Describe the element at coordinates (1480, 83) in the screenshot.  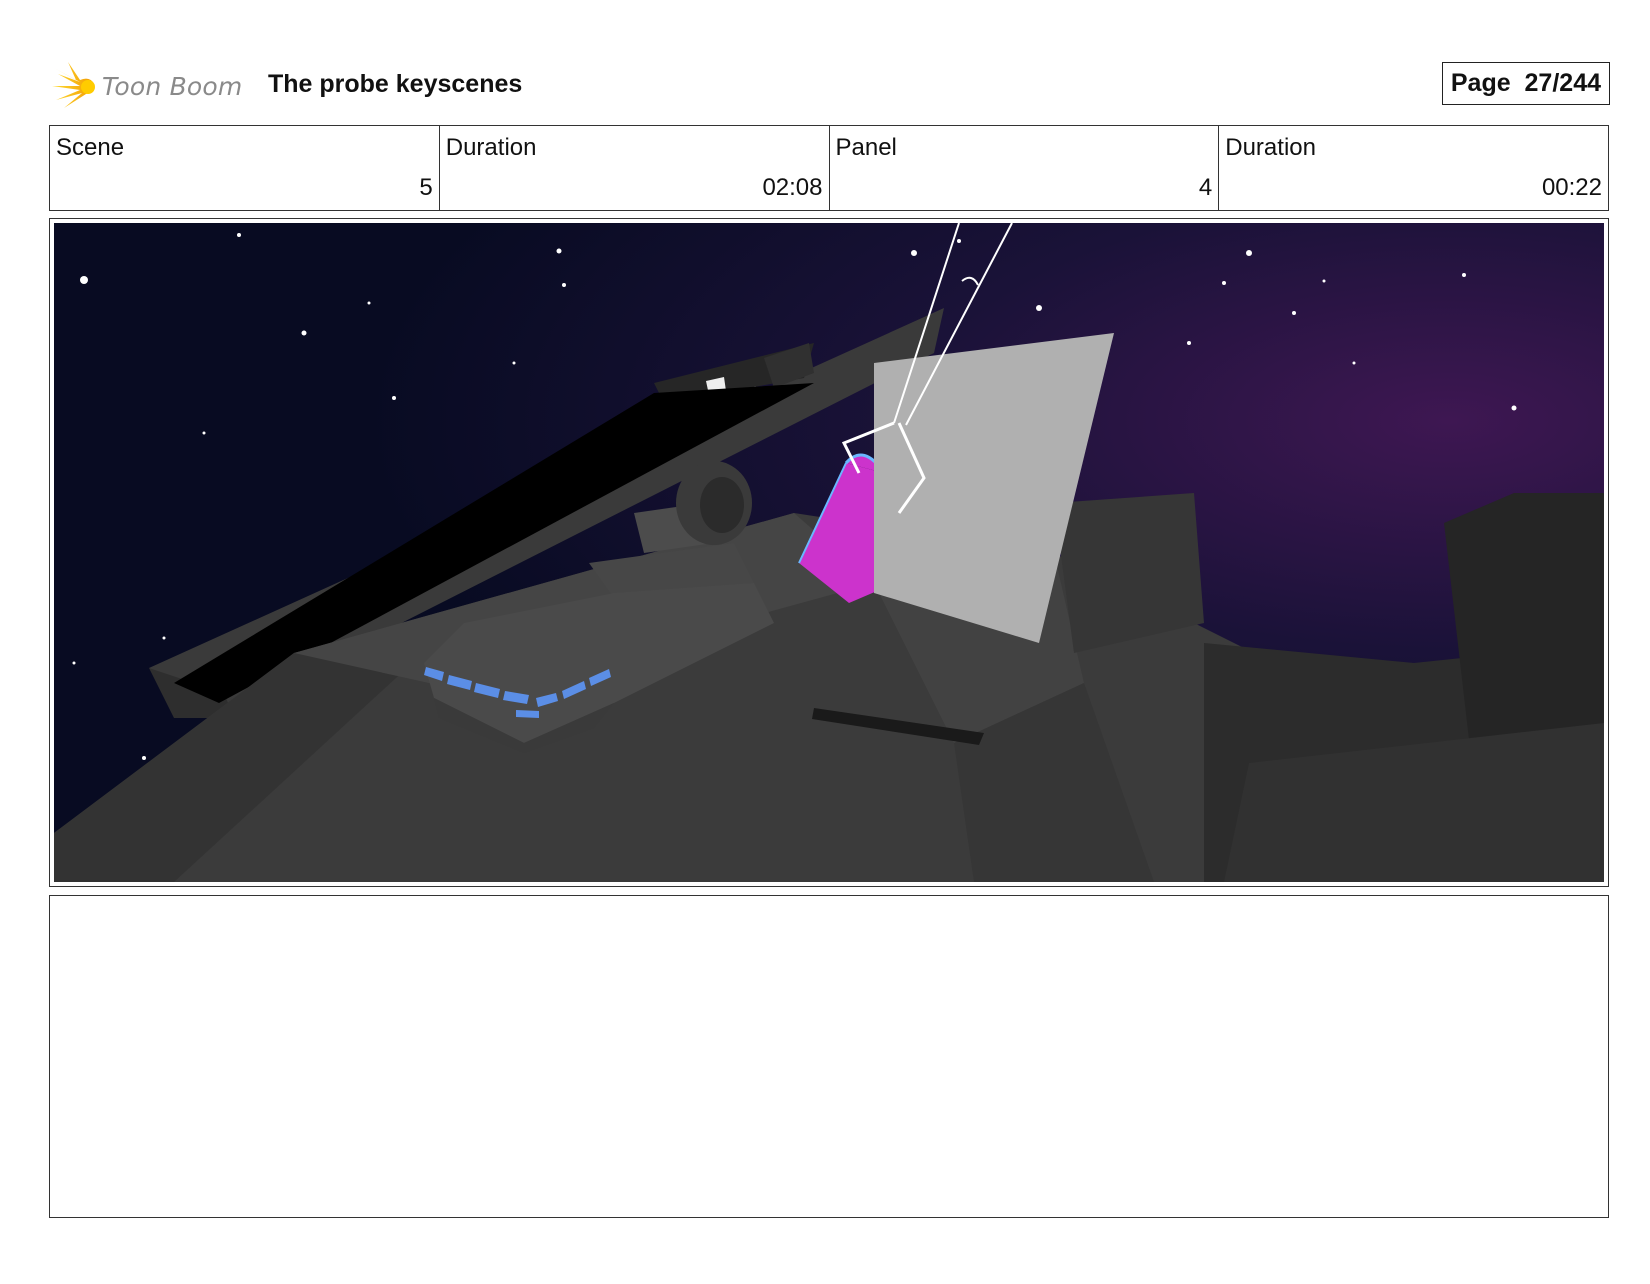
I see `page-label: Page` at that location.